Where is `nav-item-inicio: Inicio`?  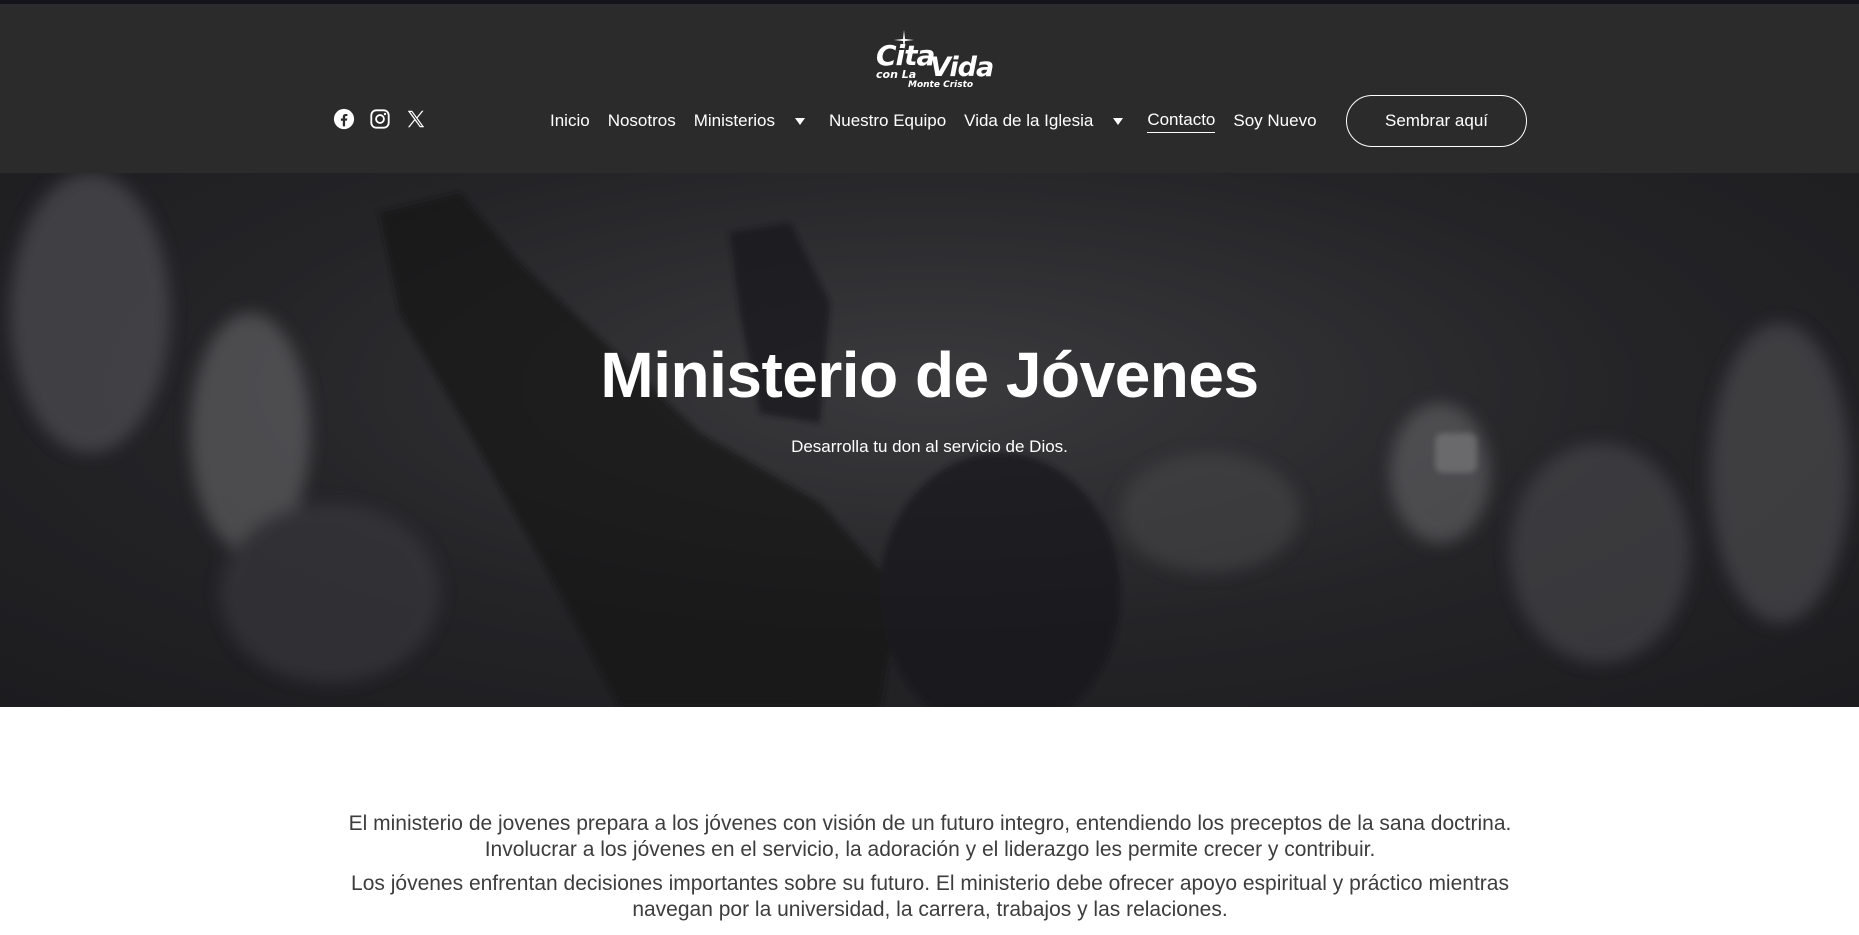
nav-item-inicio: Inicio is located at coordinates (570, 121).